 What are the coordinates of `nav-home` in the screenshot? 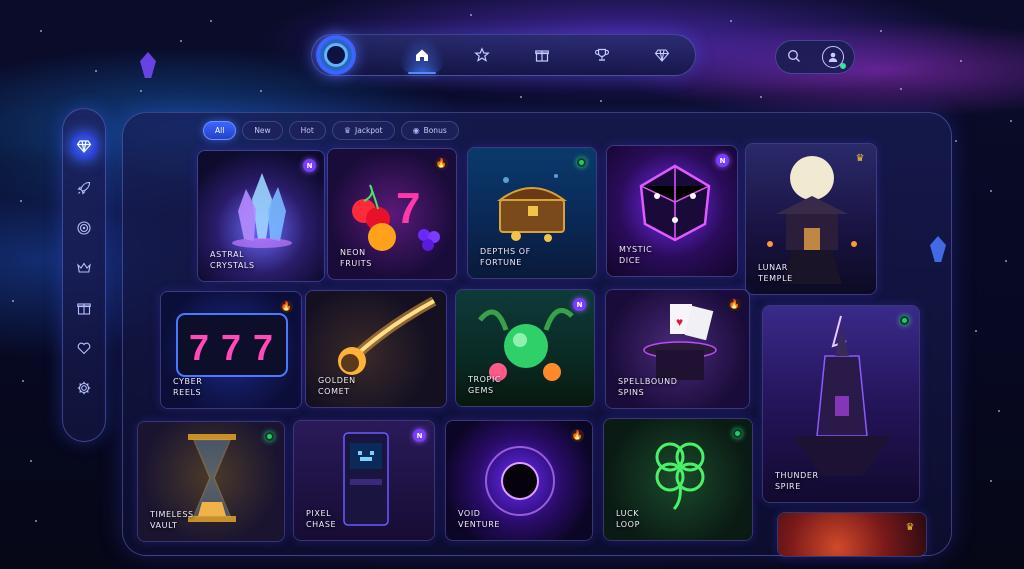 It's located at (422, 55).